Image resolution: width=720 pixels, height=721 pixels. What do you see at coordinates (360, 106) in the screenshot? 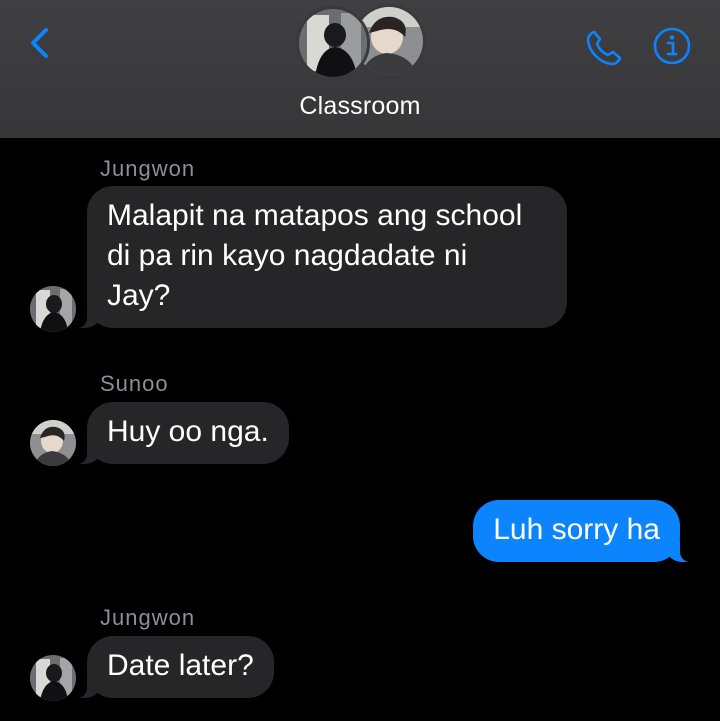
I see `conversation-title: Classroom` at bounding box center [360, 106].